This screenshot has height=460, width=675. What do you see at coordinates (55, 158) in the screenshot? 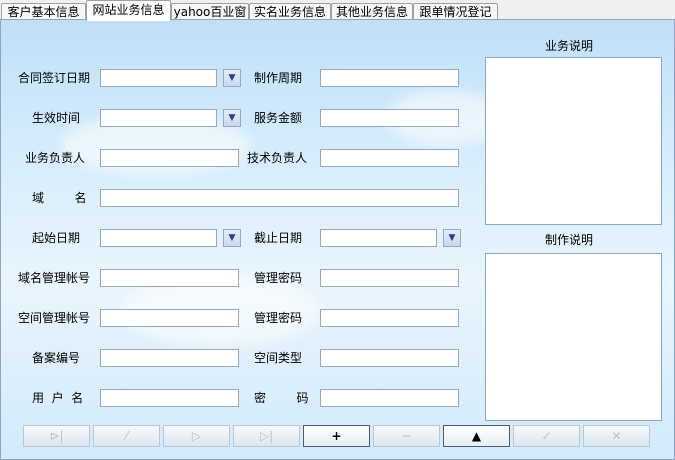
I see `business-manager-label: 业务负责人` at bounding box center [55, 158].